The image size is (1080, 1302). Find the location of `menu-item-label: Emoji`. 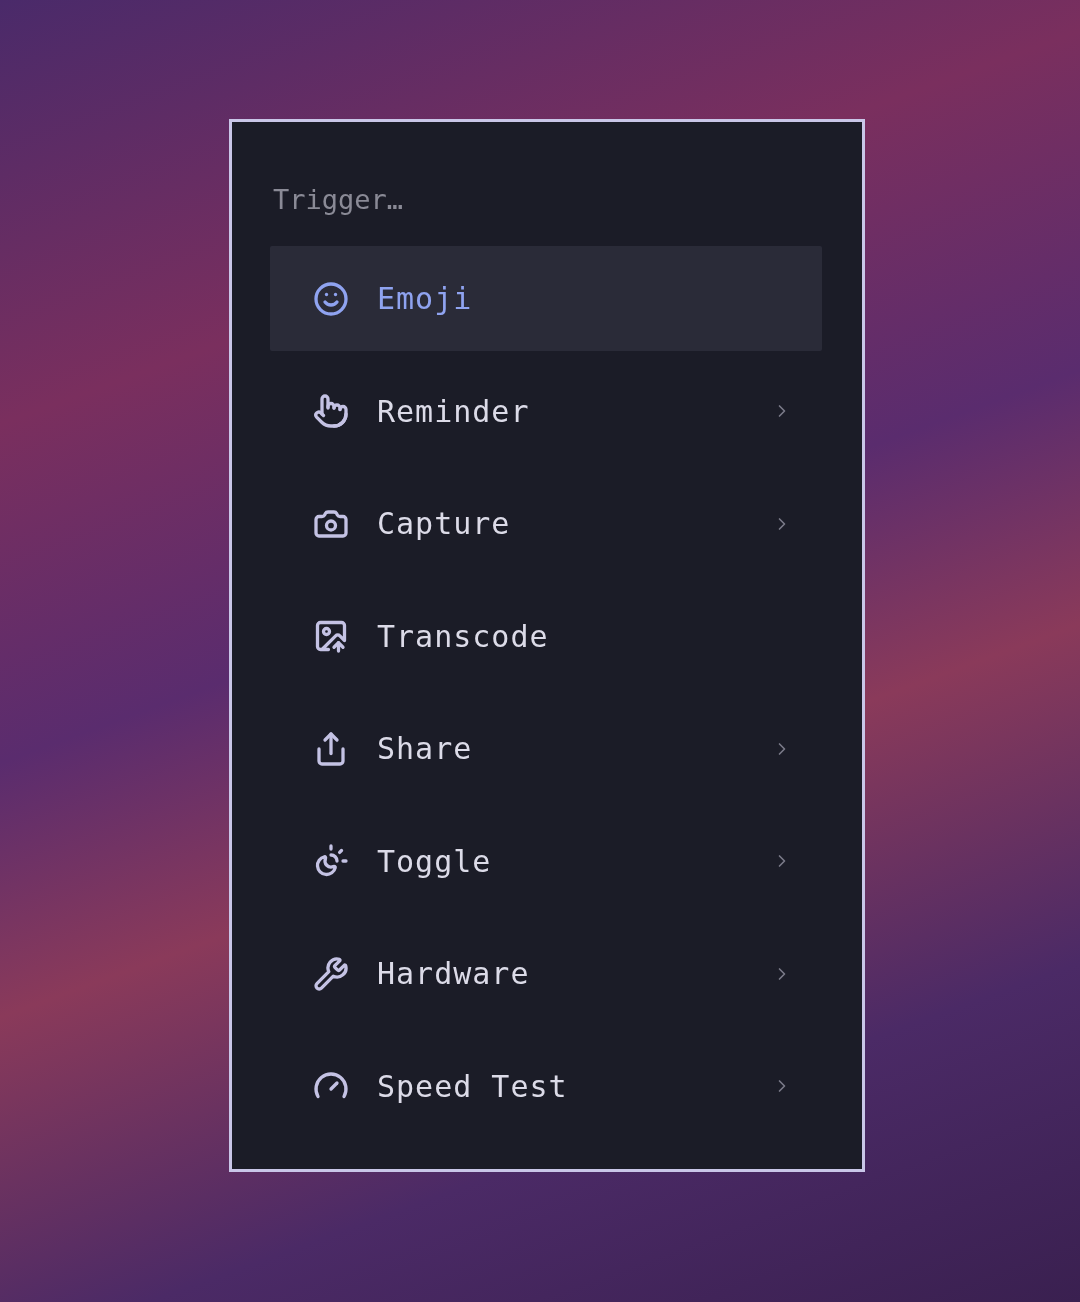

menu-item-label: Emoji is located at coordinates (425, 299).